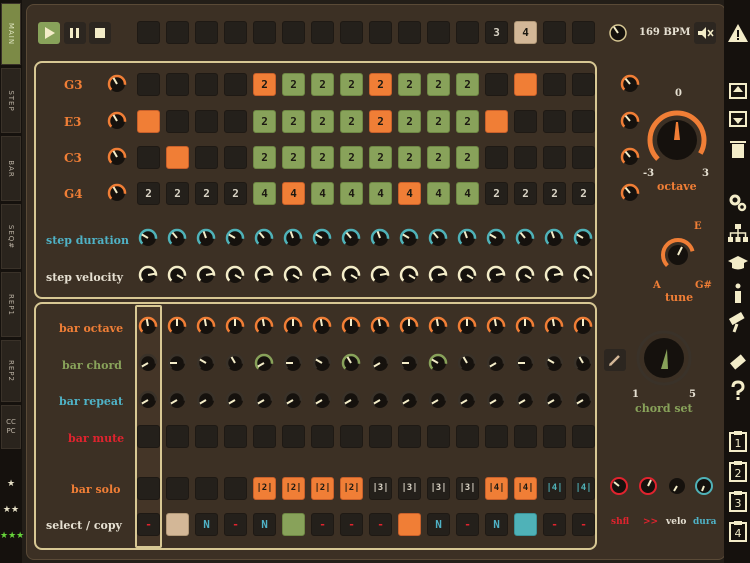  Describe the element at coordinates (264, 157) in the screenshot. I see `step-cell-3-5: 2` at that location.